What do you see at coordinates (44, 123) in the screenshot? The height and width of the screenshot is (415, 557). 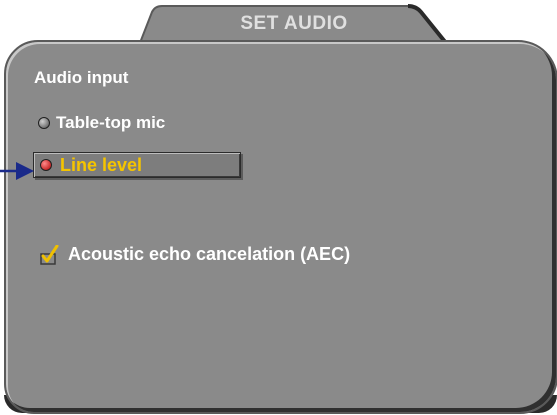 I see `radio-off-icon` at bounding box center [44, 123].